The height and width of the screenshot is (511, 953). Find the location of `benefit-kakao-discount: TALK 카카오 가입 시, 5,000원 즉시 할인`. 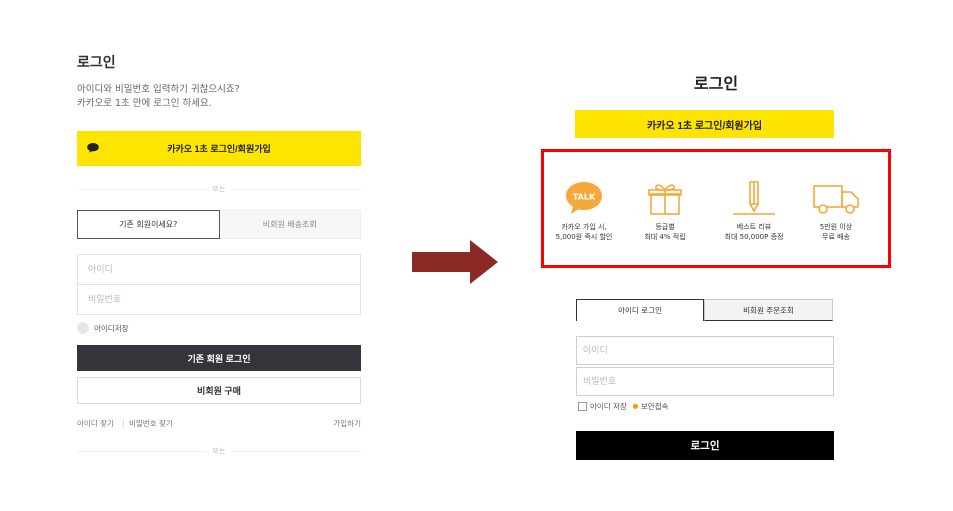

benefit-kakao-discount: TALK 카카오 가입 시, 5,000원 즉시 할인 is located at coordinates (584, 210).